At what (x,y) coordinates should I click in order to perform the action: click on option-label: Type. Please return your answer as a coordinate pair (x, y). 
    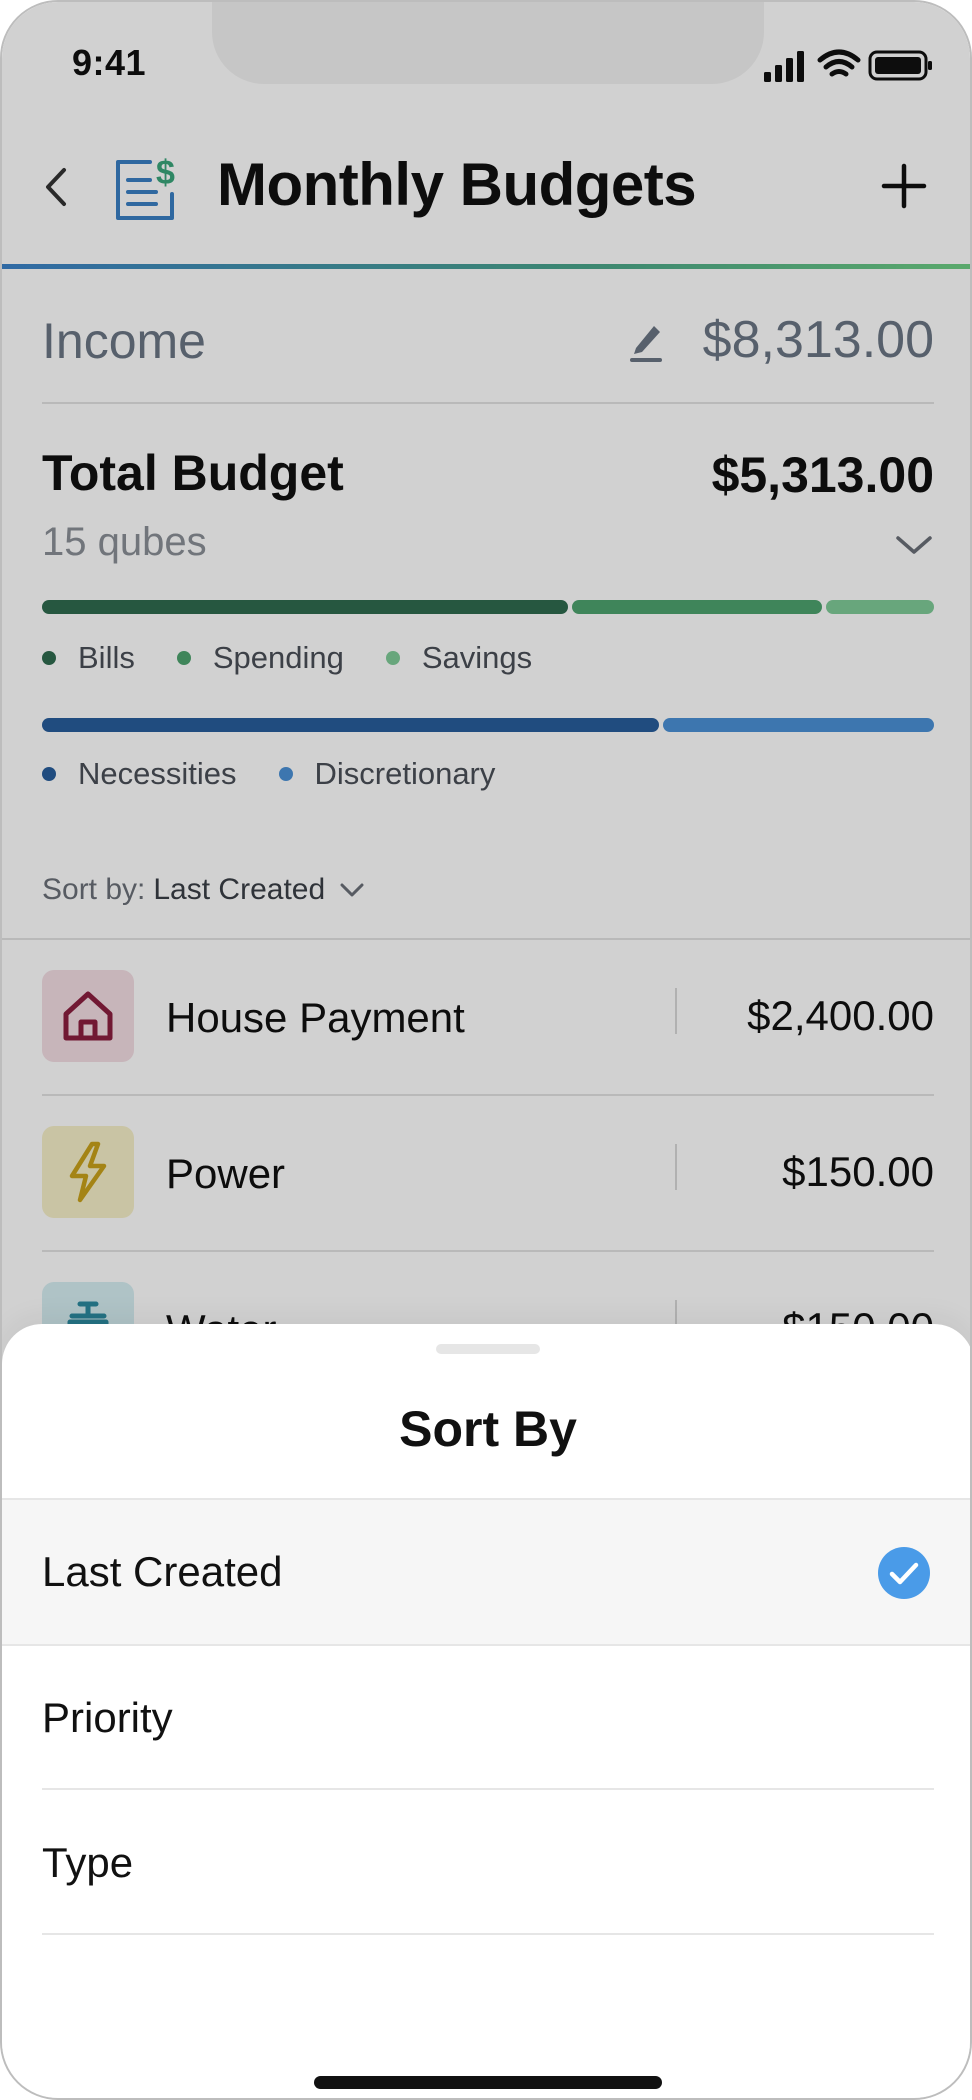
    Looking at the image, I should click on (88, 1862).